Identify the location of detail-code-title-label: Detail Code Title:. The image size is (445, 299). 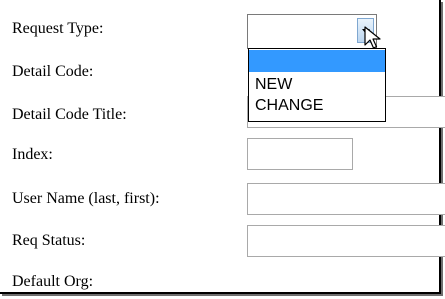
(69, 114).